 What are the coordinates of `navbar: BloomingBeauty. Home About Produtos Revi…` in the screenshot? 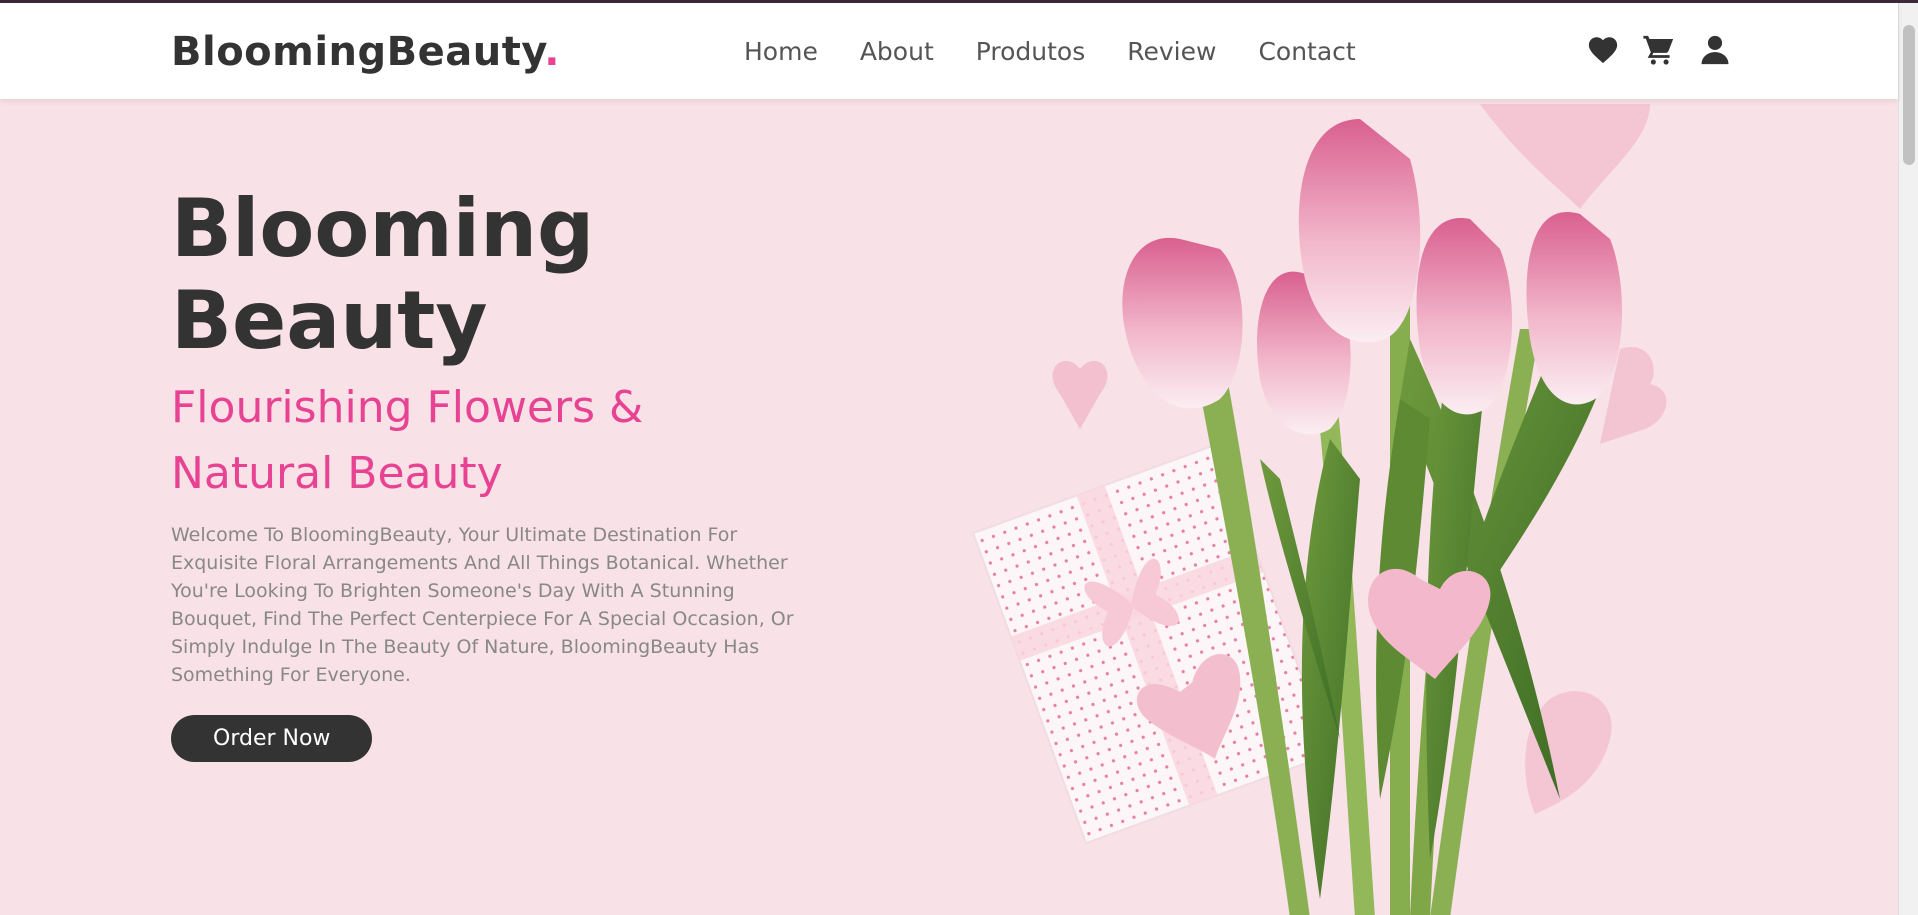 It's located at (949, 51).